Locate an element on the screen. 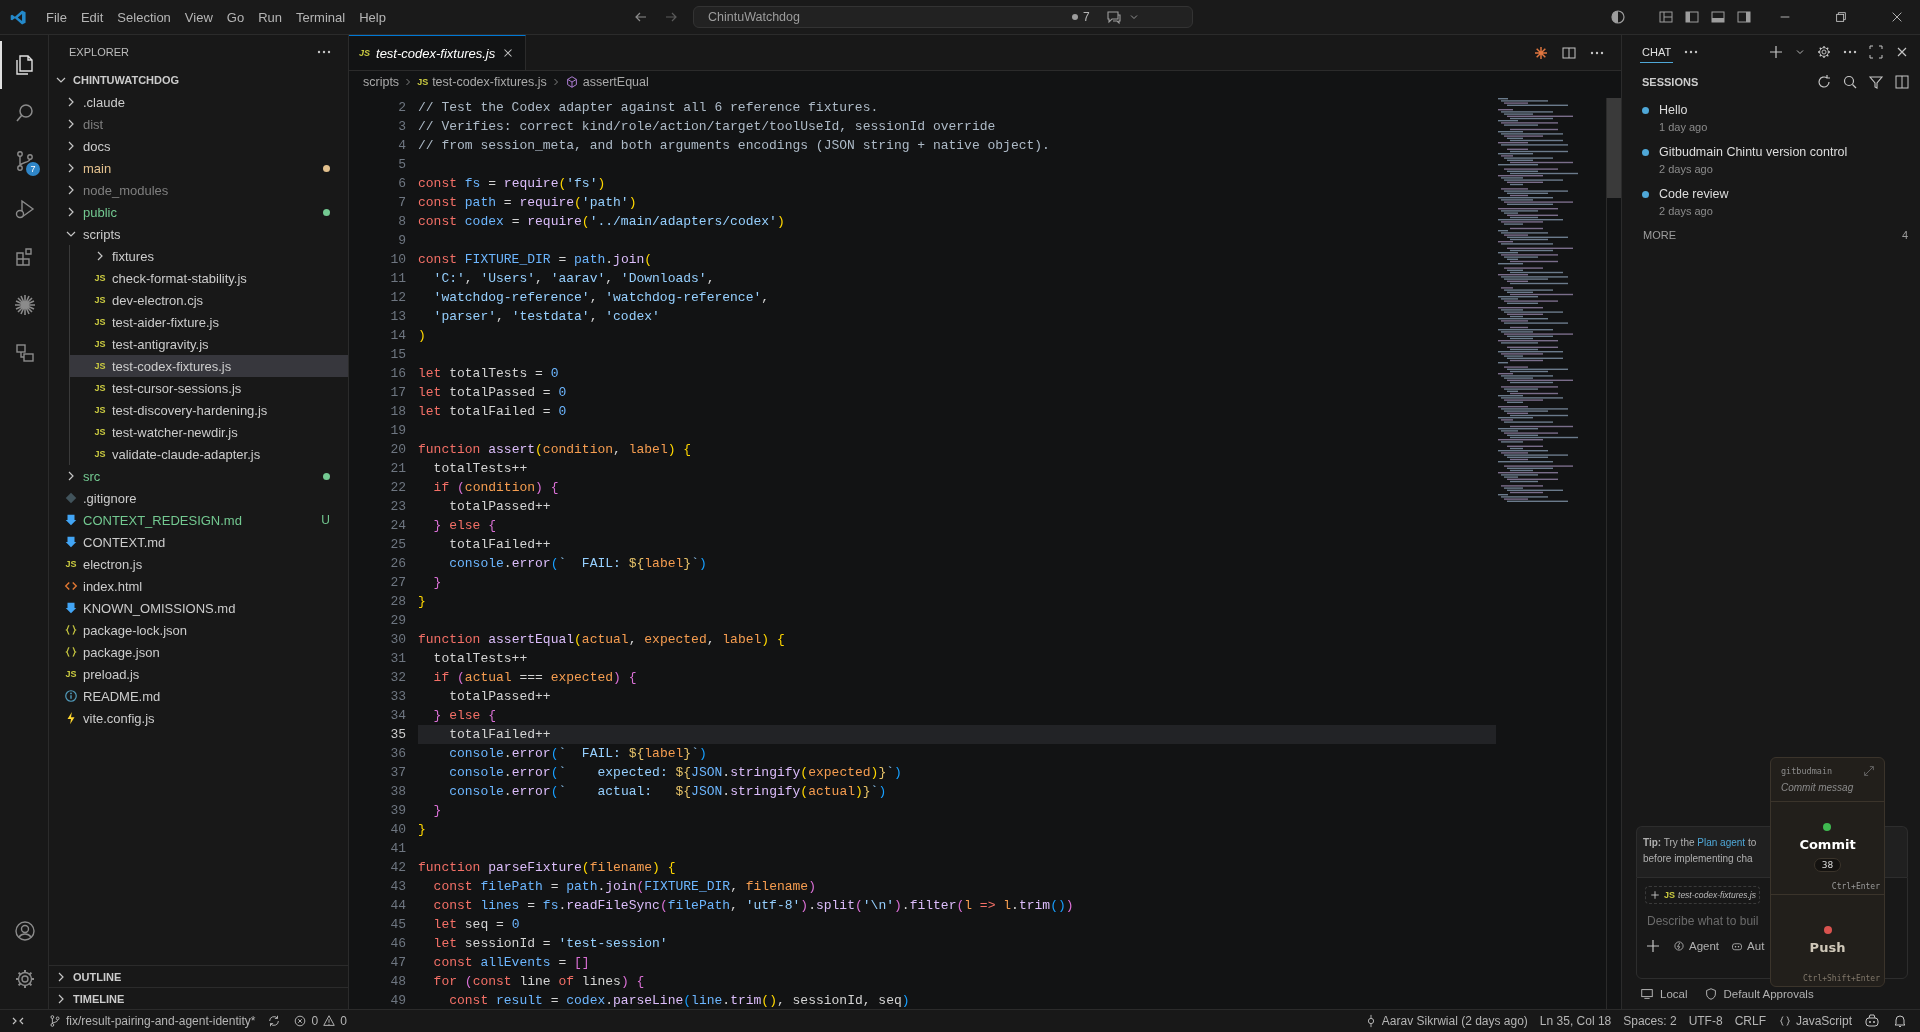 The image size is (1920, 1032). line-ending-status: CRLF is located at coordinates (1750, 1021).